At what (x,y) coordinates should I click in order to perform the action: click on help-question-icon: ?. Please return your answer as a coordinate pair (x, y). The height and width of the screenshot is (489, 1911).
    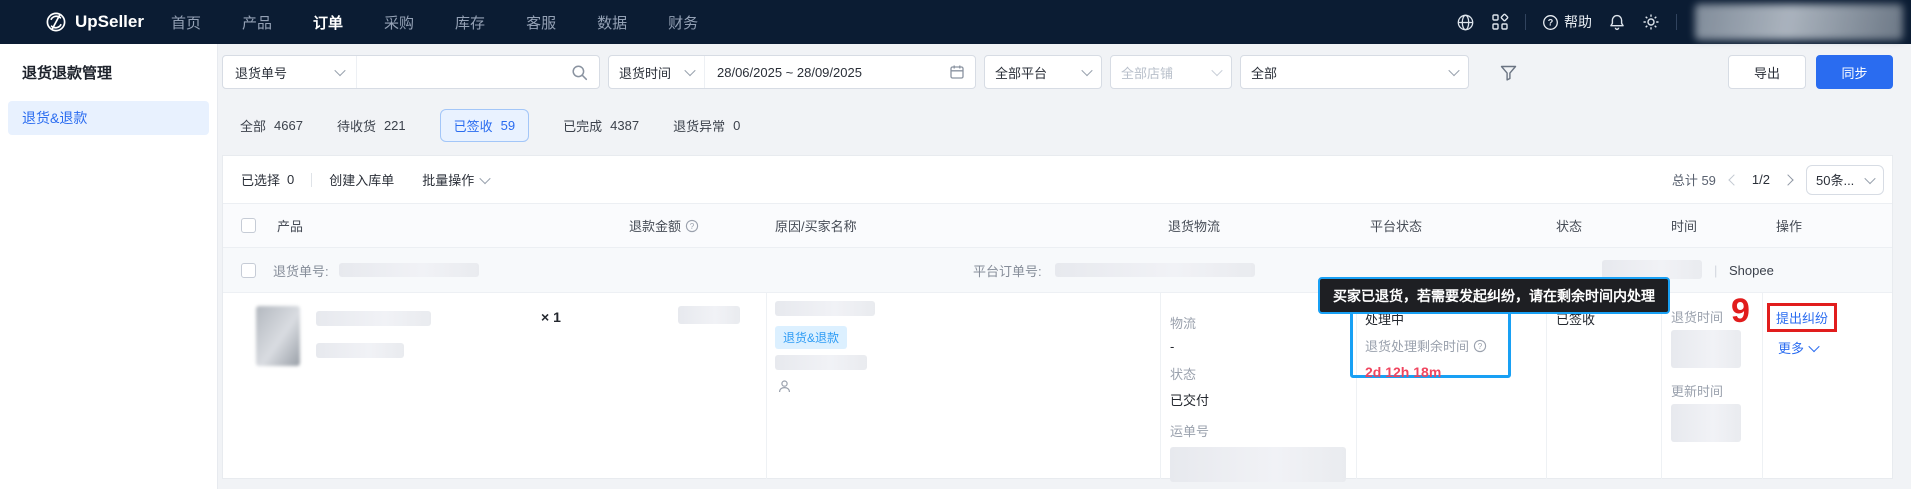
    Looking at the image, I should click on (1550, 22).